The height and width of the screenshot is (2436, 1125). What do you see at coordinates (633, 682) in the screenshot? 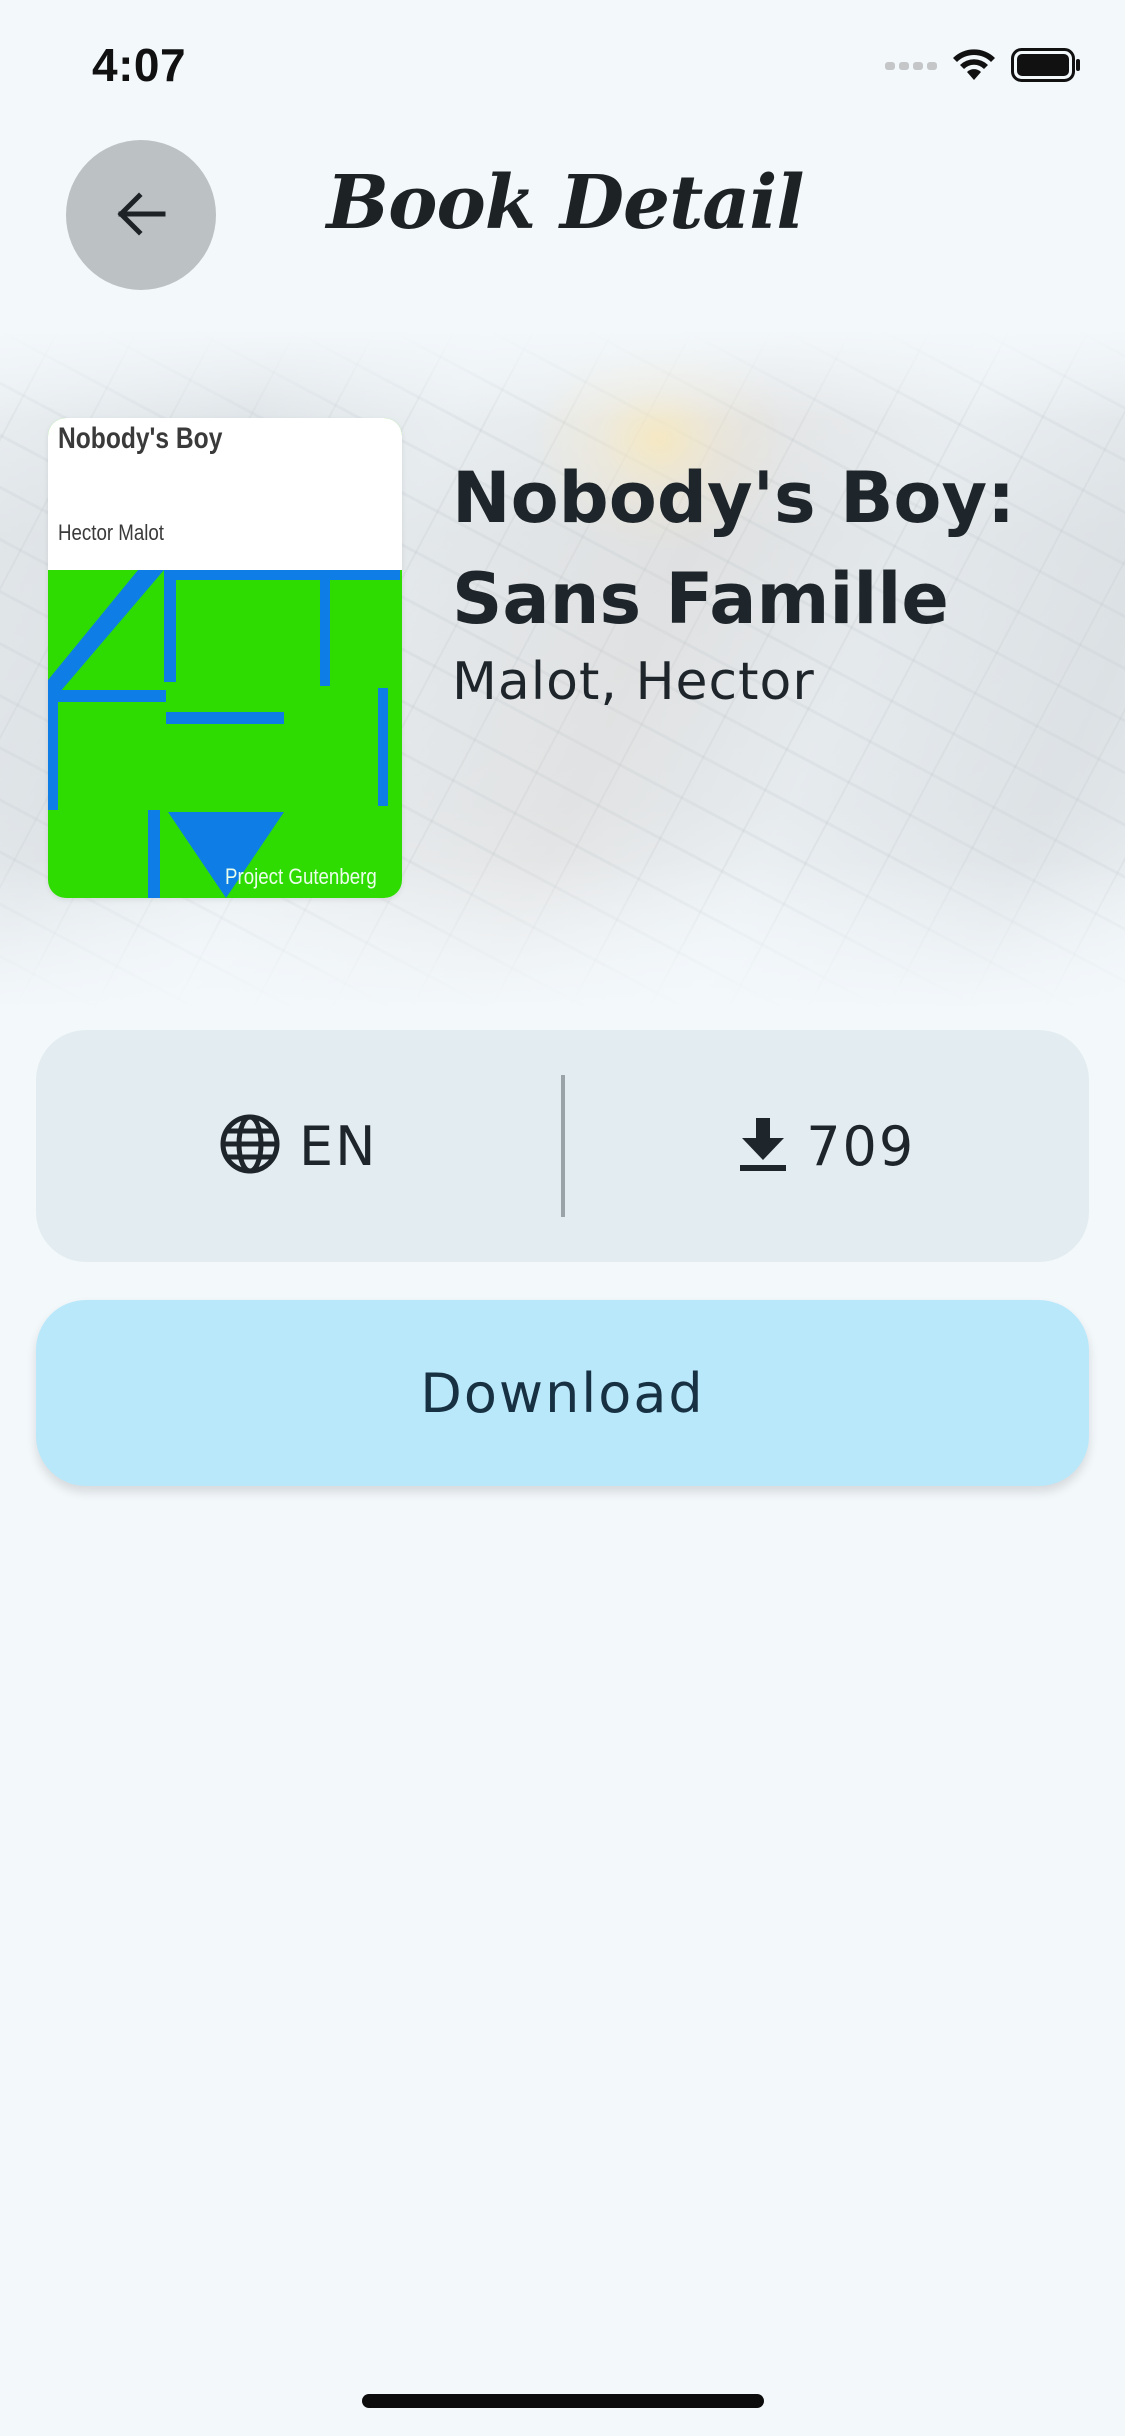
I see `book-author: Malot, Hector` at bounding box center [633, 682].